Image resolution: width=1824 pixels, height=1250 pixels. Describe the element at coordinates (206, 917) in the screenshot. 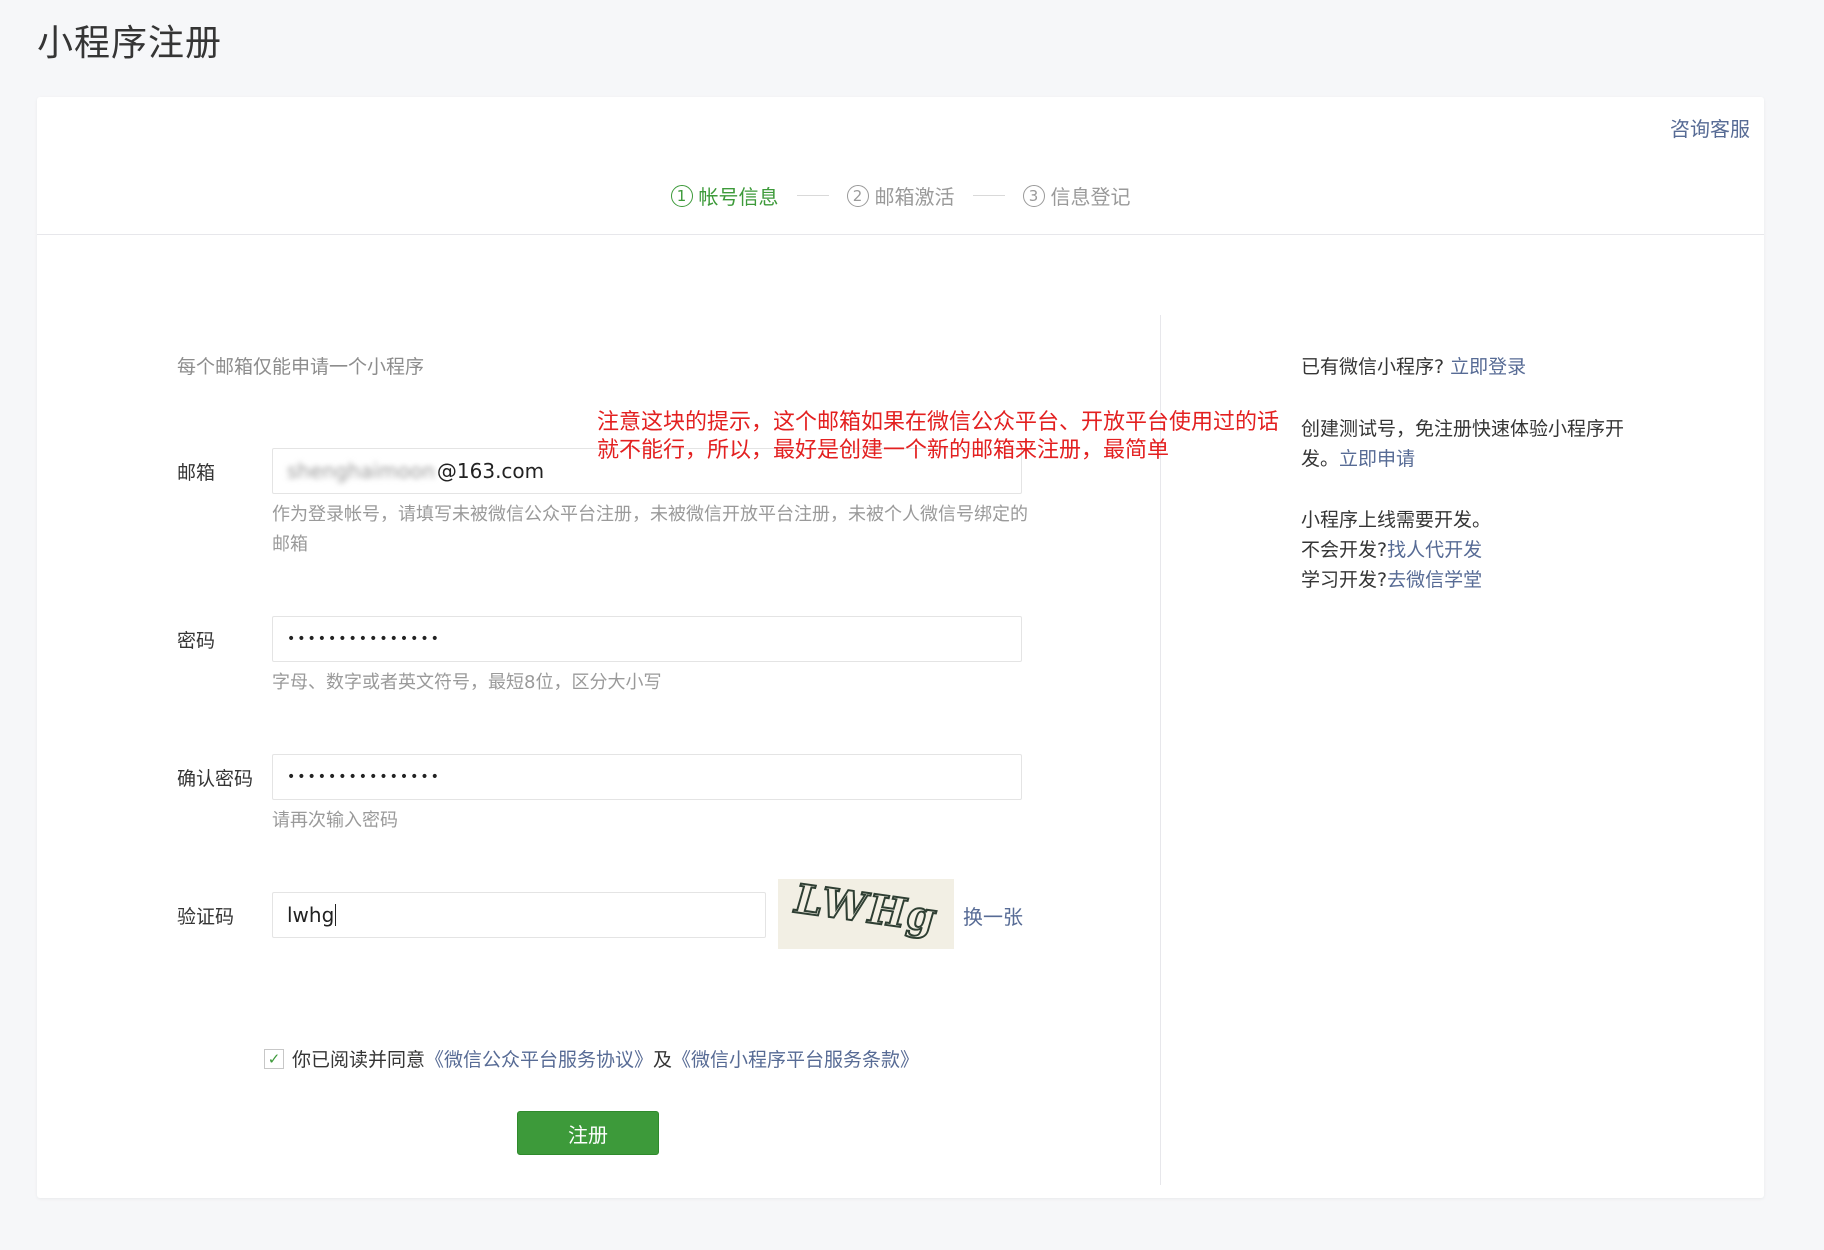

I see `captcha-label: 验证码` at that location.